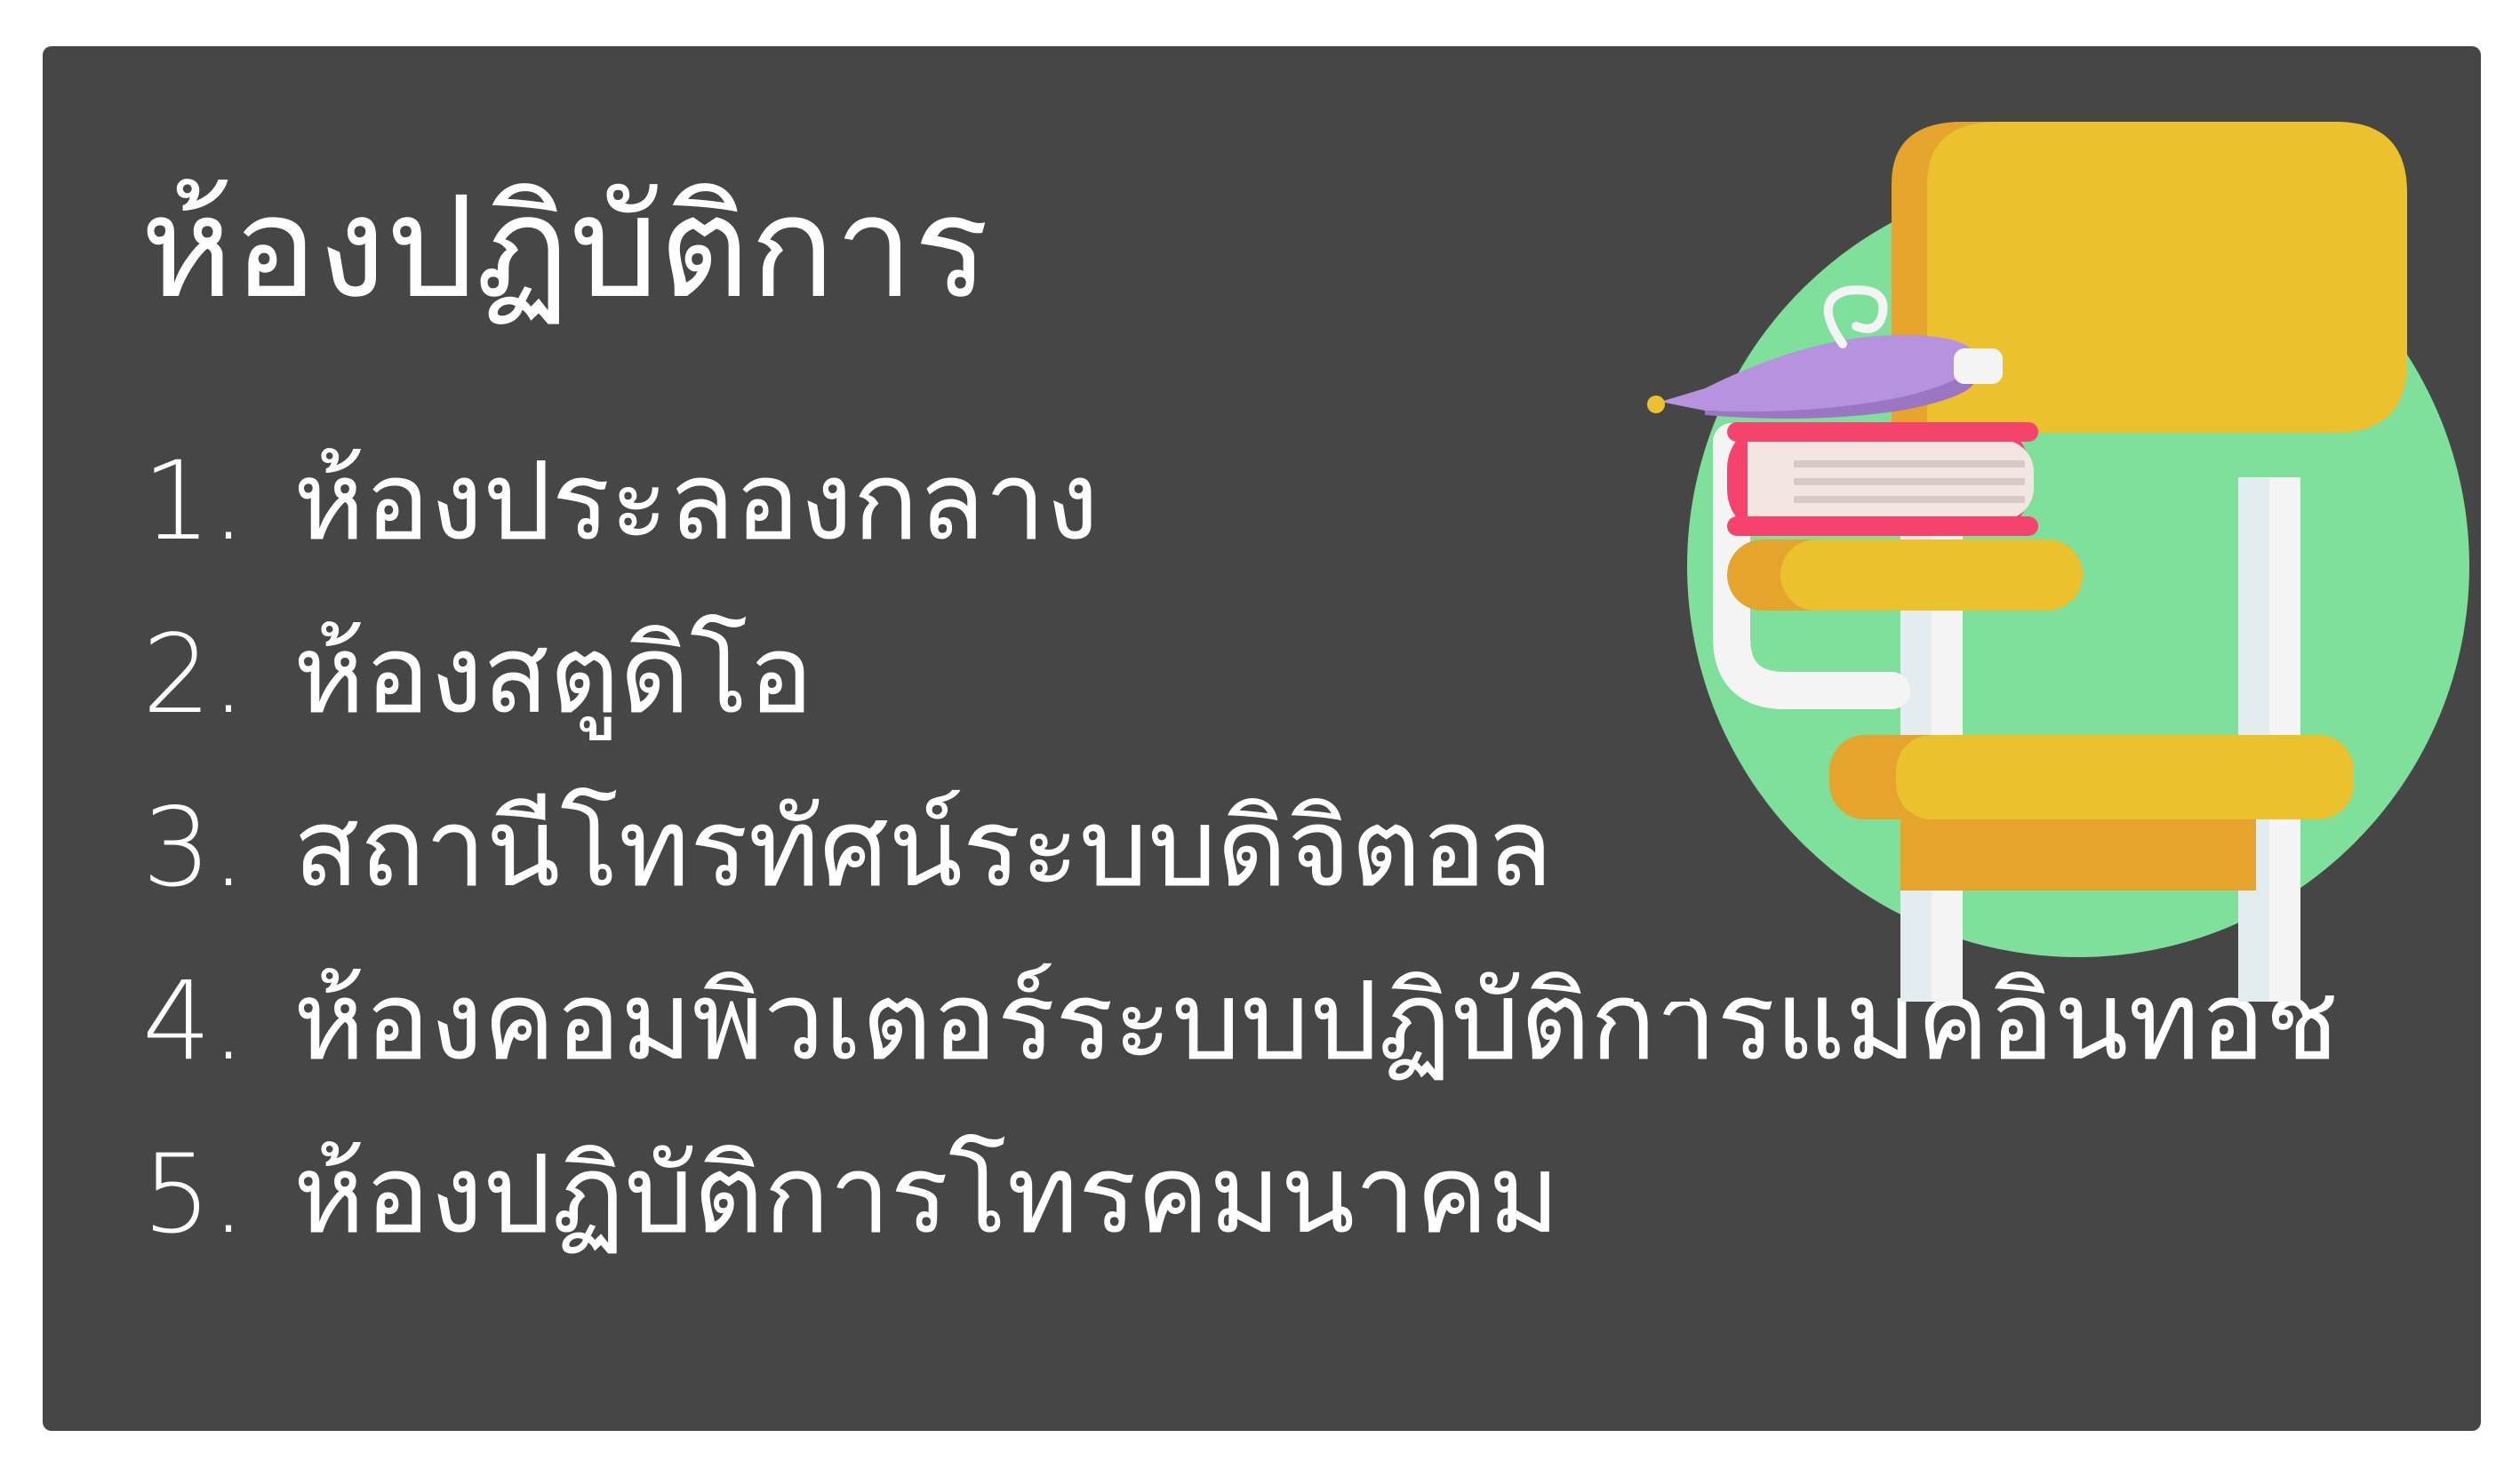 The image size is (2520, 1470). What do you see at coordinates (553, 675) in the screenshot?
I see `list-item-text: ห้องสตูดิโอ` at bounding box center [553, 675].